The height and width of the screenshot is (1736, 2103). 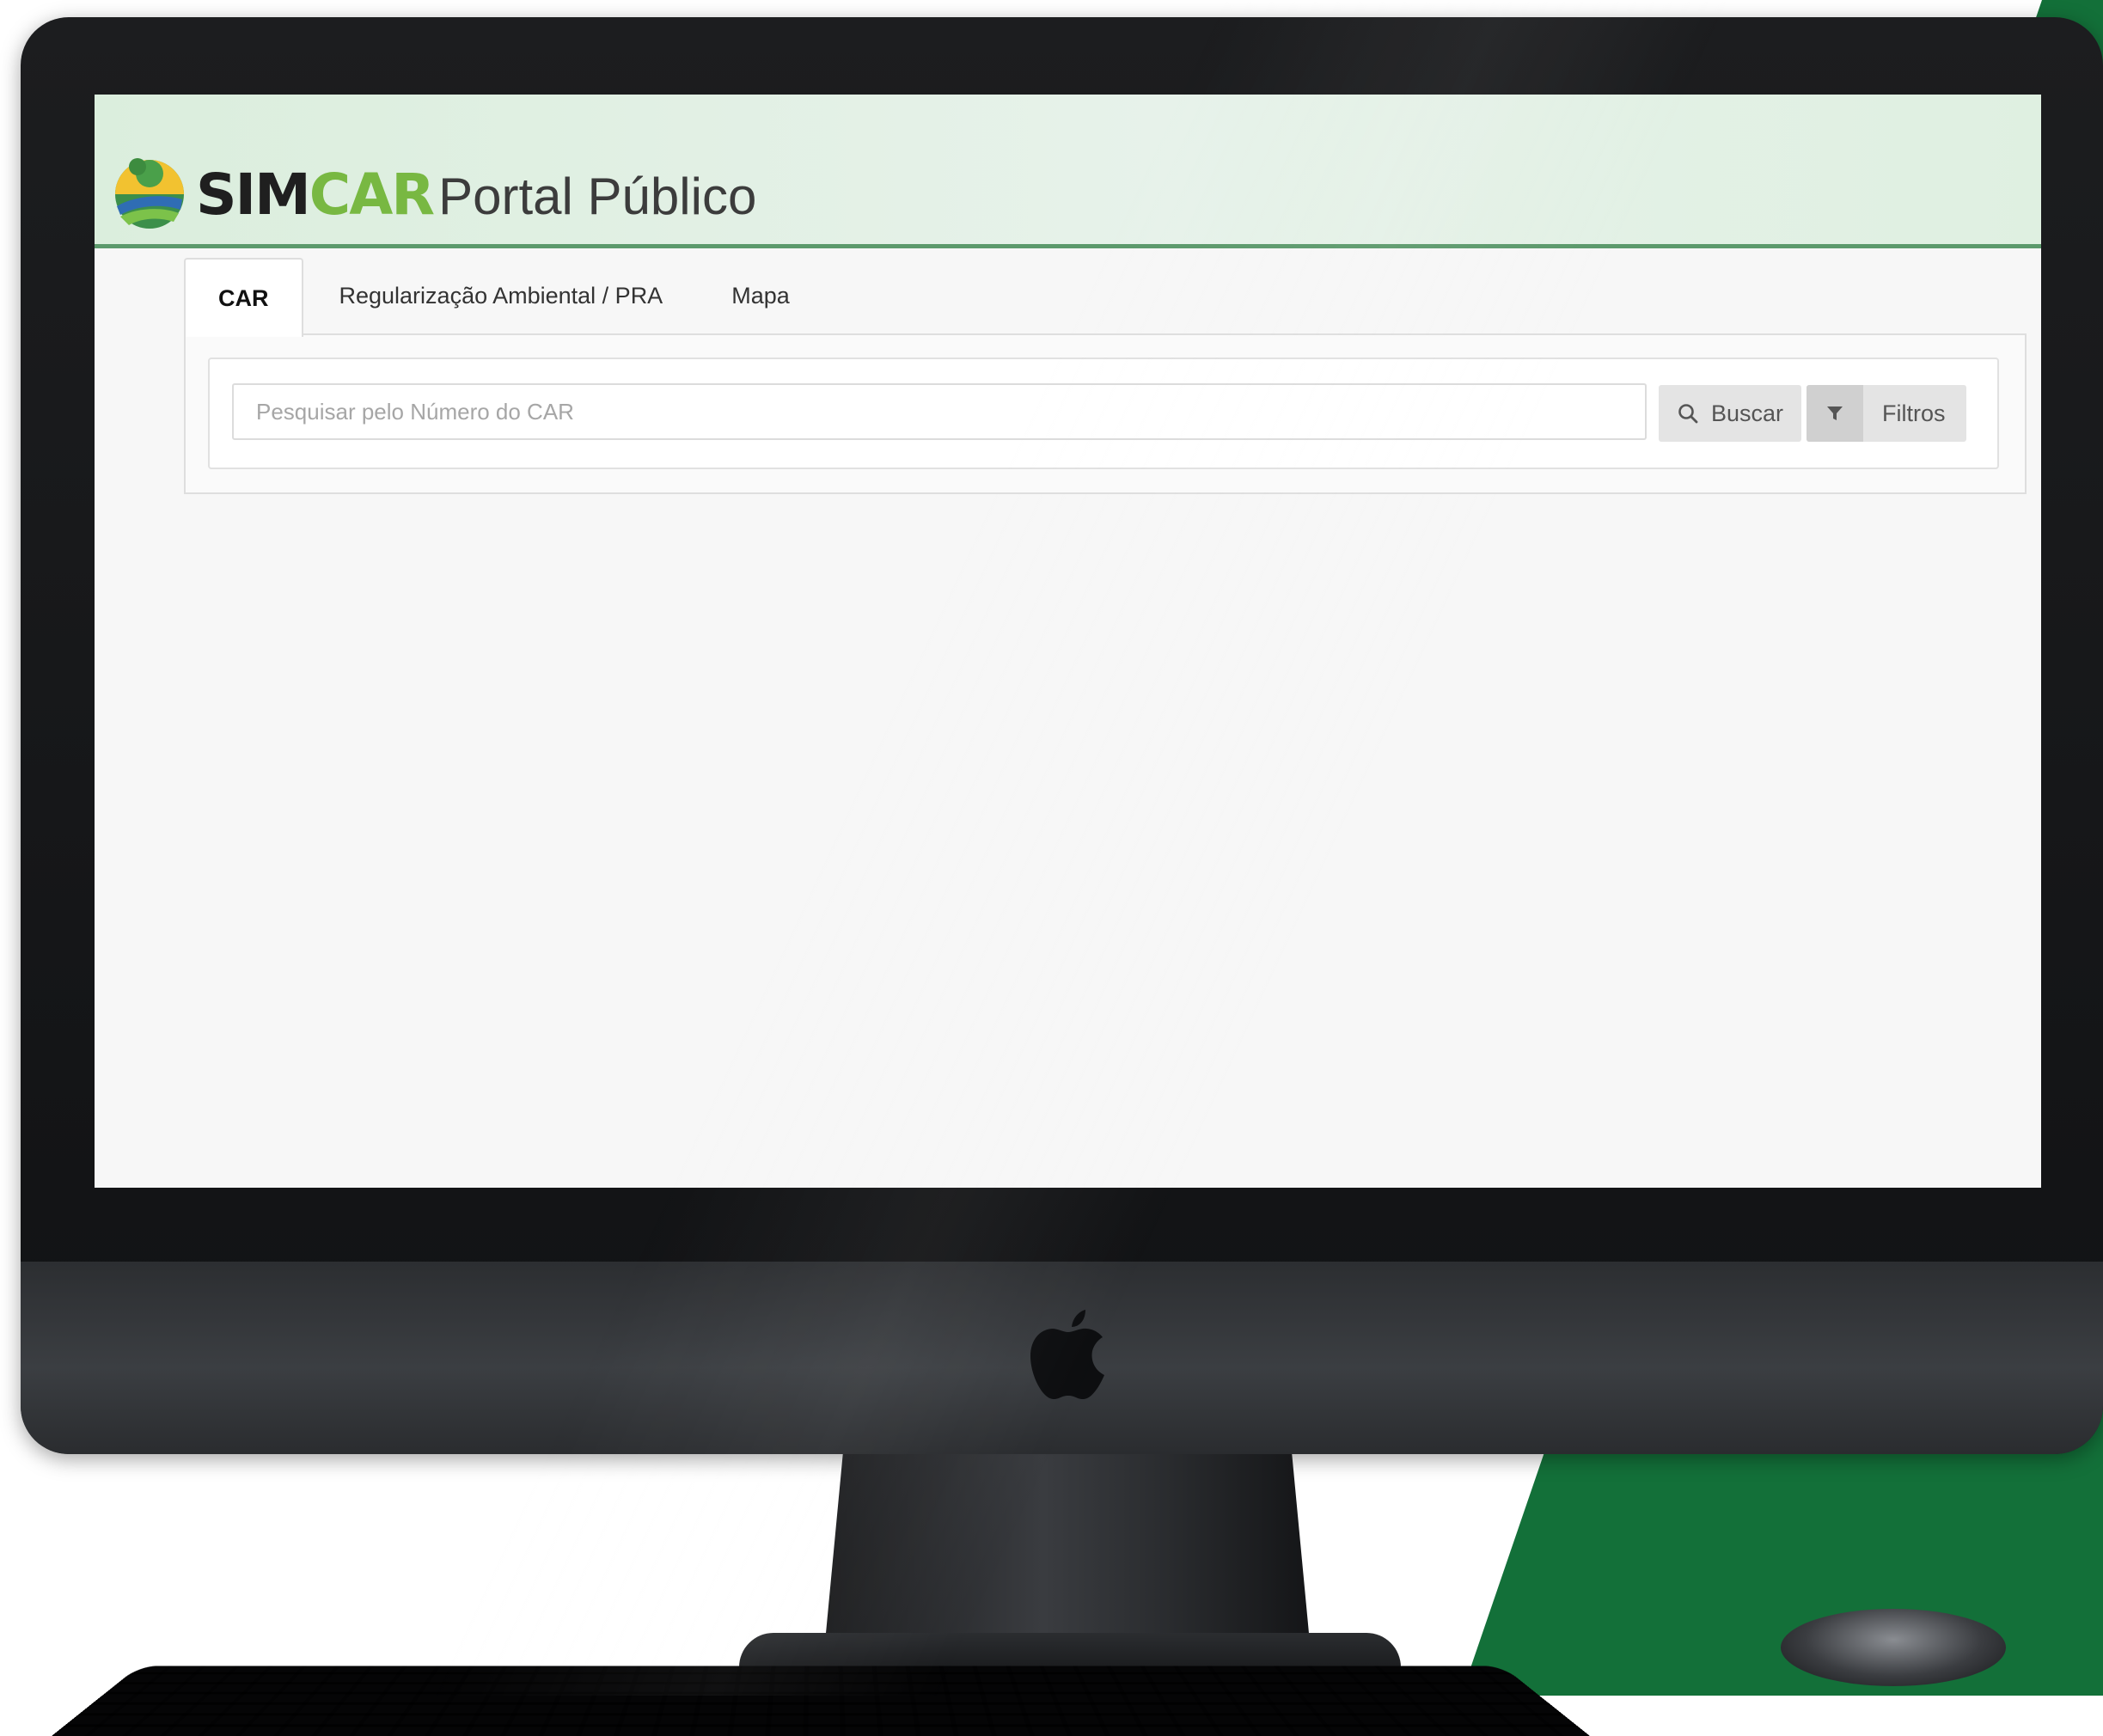 I want to click on tab-label: CAR, so click(x=243, y=297).